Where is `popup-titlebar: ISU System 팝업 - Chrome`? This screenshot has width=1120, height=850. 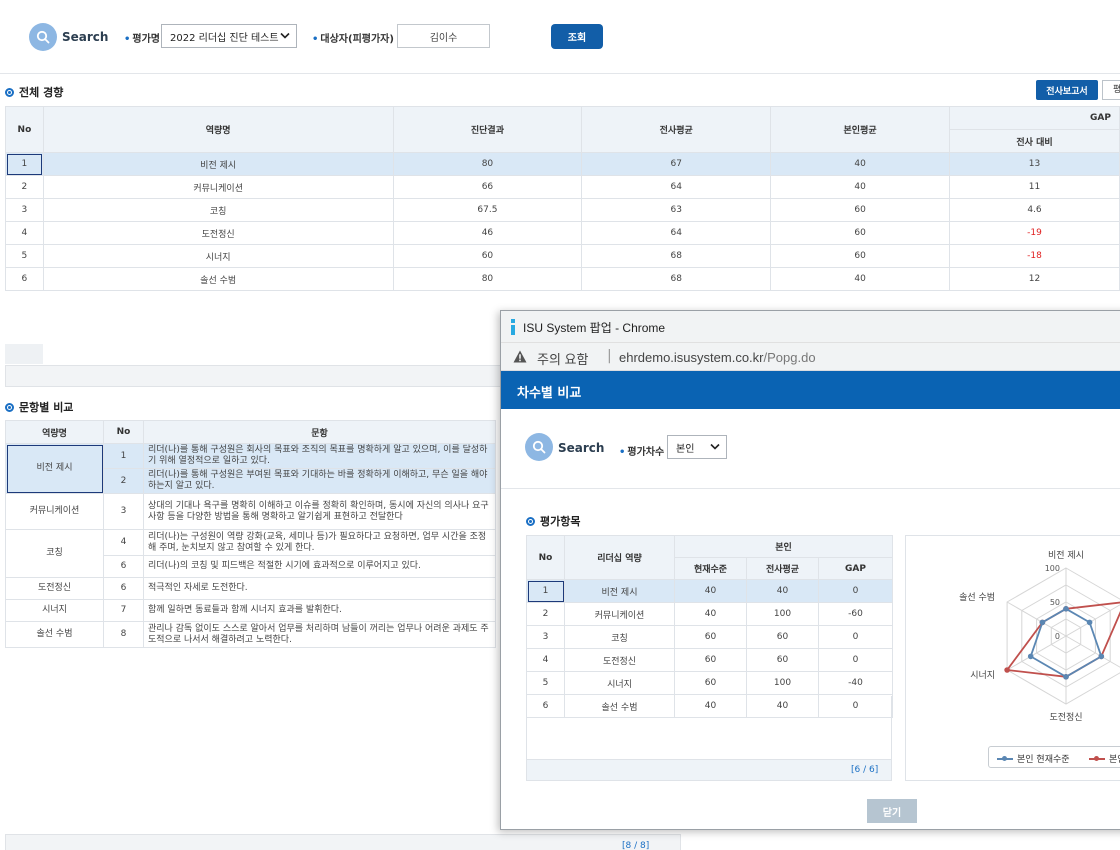
popup-titlebar: ISU System 팝업 - Chrome is located at coordinates (810, 327).